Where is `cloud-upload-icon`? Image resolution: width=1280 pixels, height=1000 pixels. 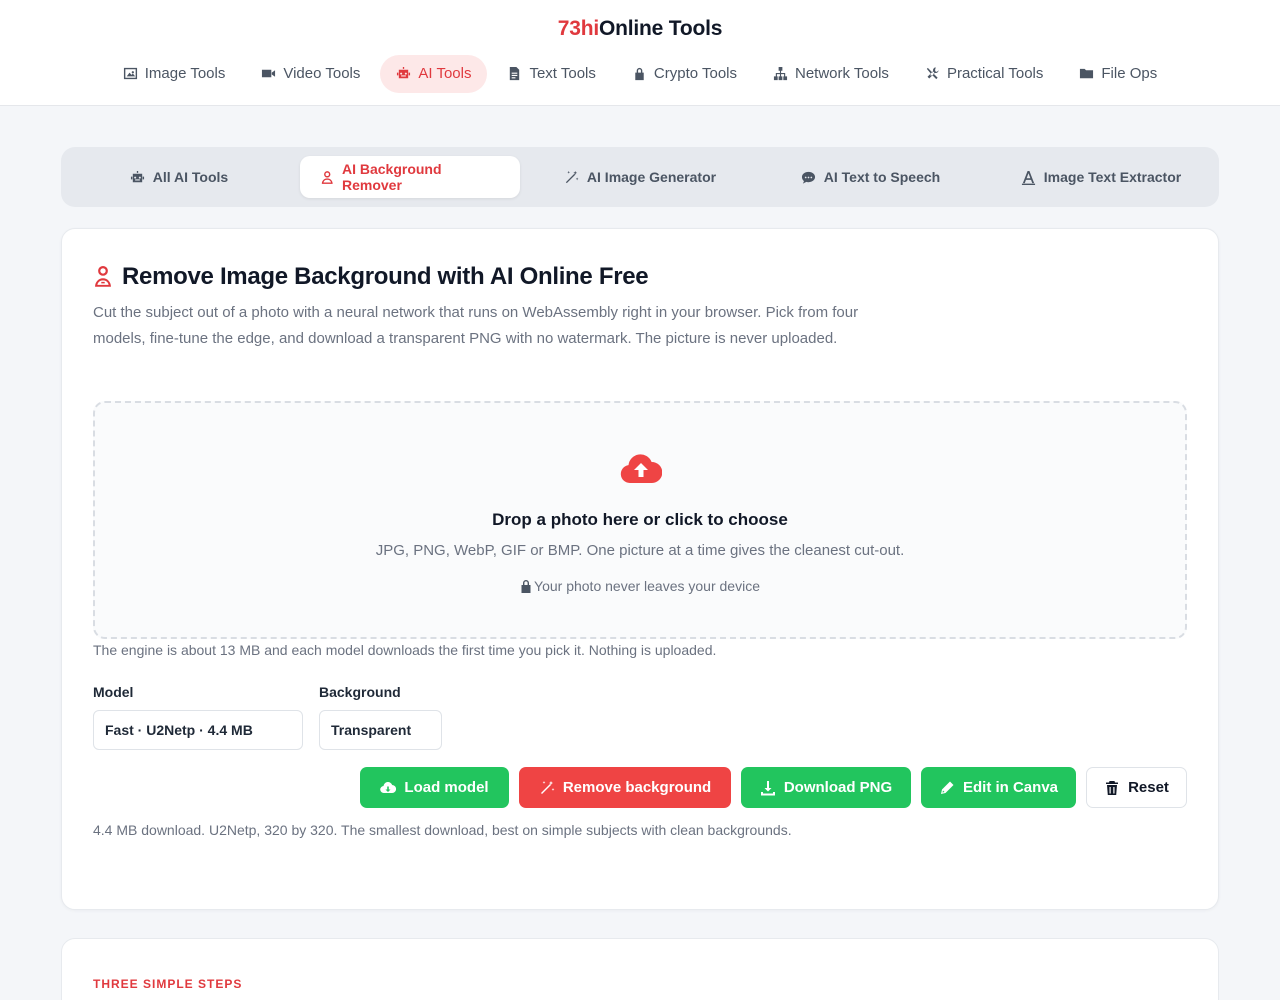
cloud-upload-icon is located at coordinates (641, 469).